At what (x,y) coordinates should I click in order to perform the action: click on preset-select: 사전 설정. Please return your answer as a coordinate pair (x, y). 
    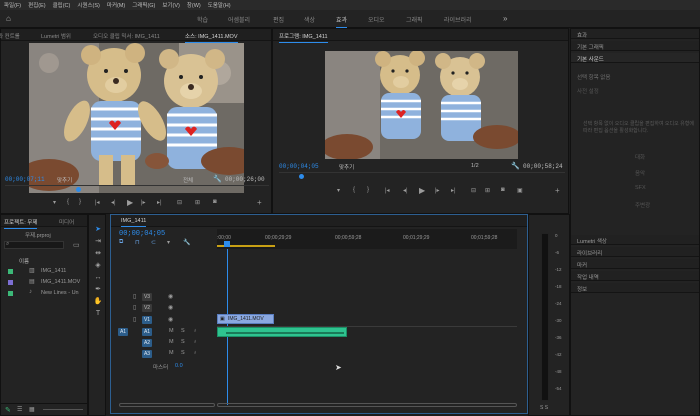
    Looking at the image, I should click on (588, 91).